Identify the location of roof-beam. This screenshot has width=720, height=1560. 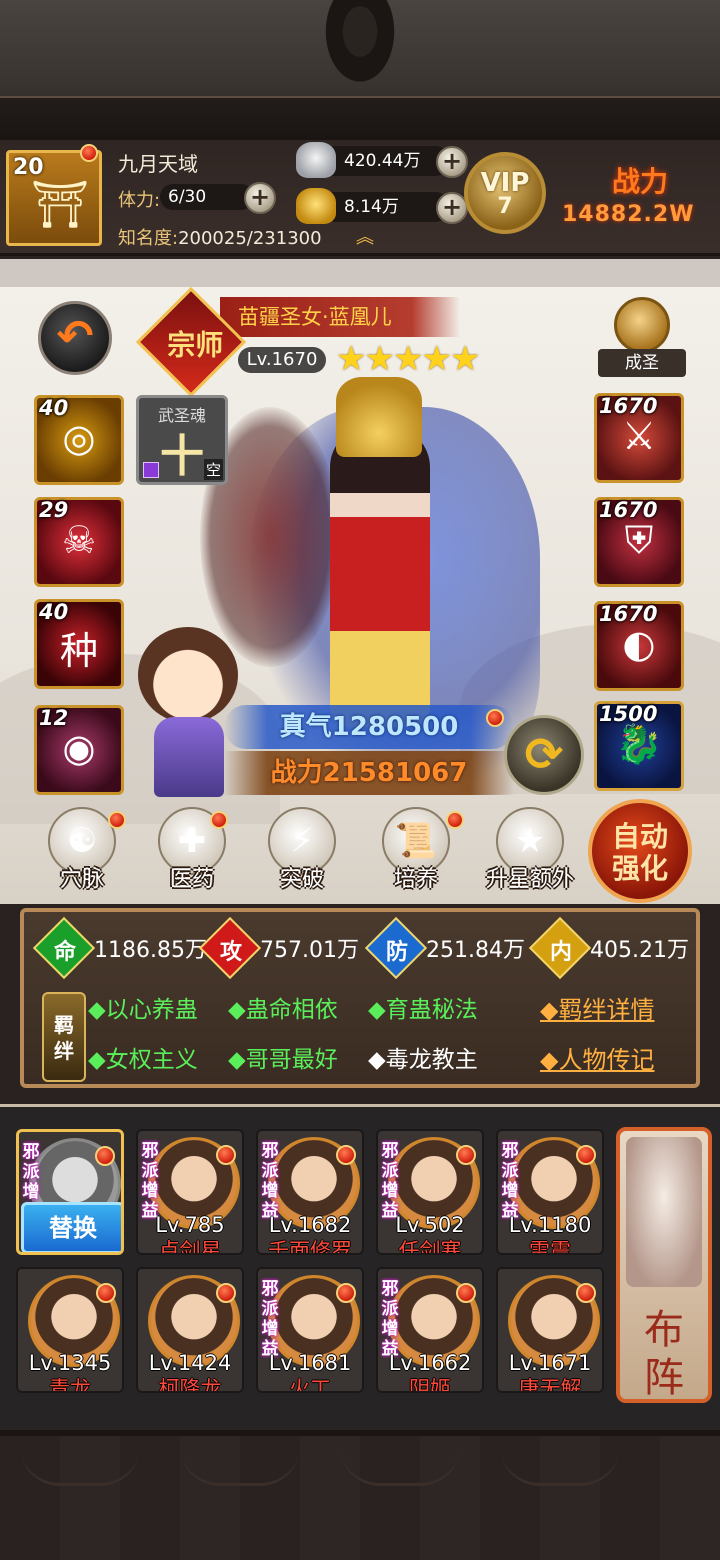
(360, 118).